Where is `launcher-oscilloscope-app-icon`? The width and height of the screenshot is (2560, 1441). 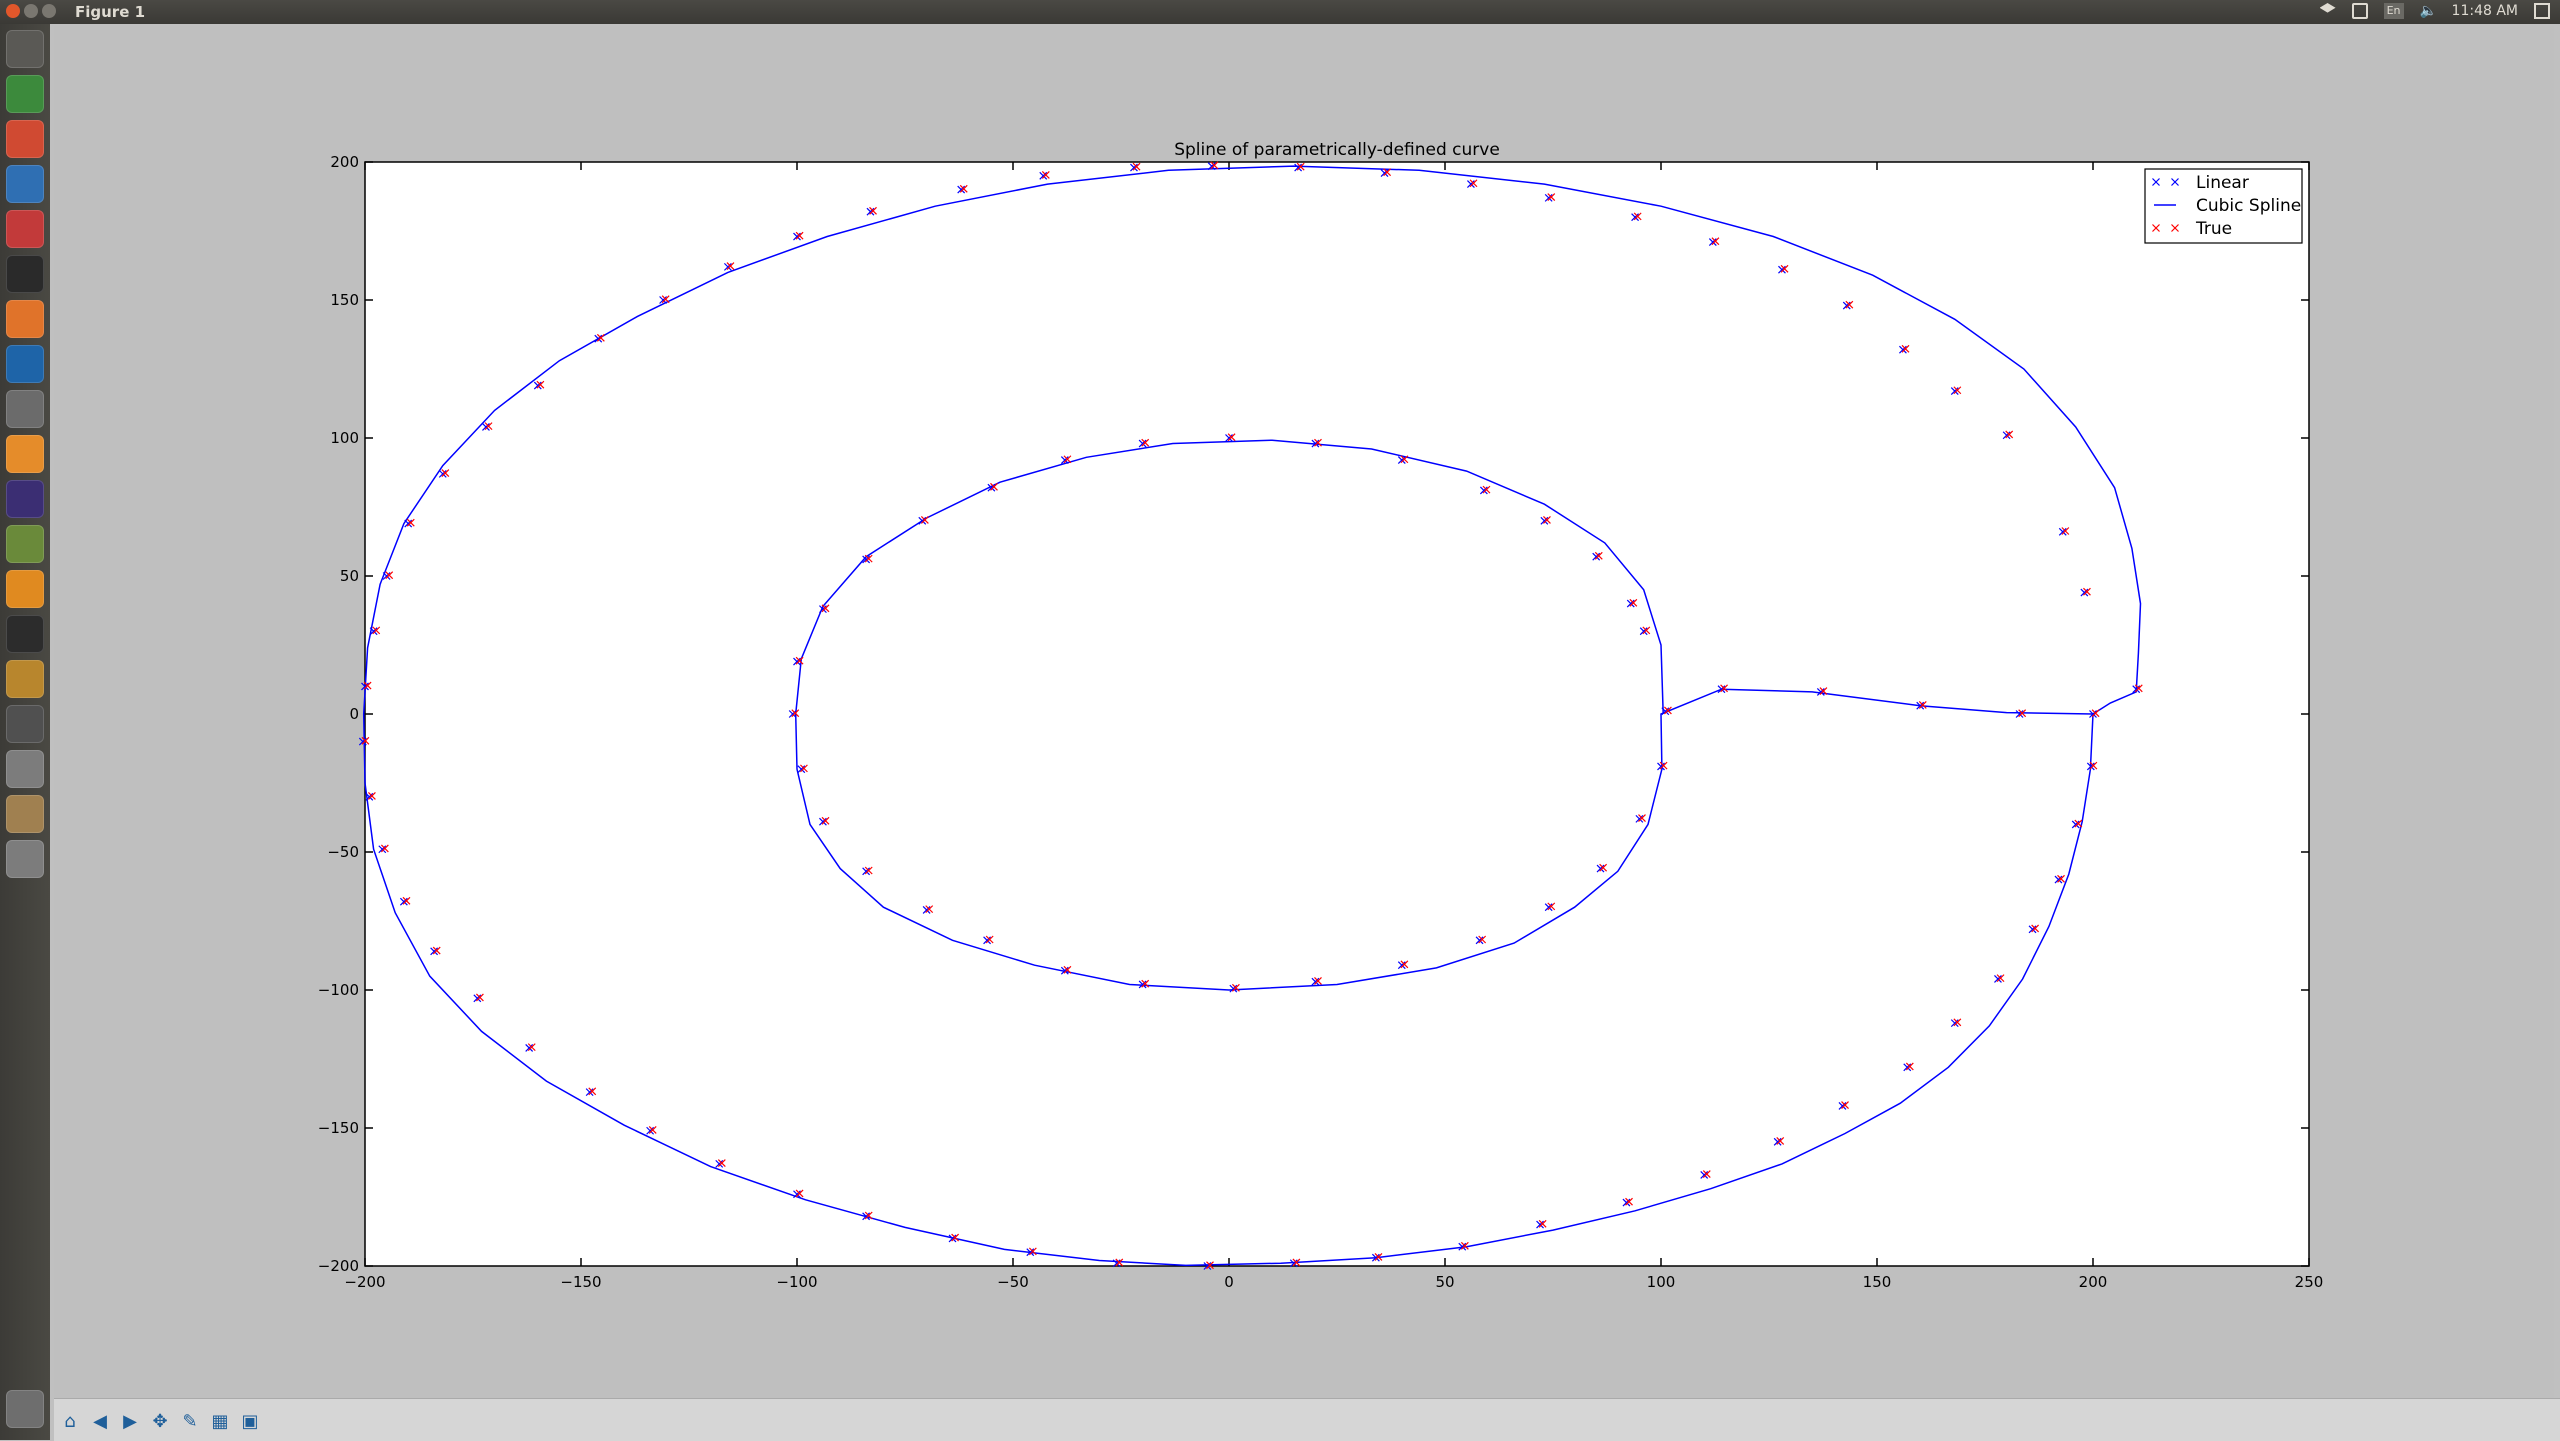
launcher-oscilloscope-app-icon is located at coordinates (25, 679).